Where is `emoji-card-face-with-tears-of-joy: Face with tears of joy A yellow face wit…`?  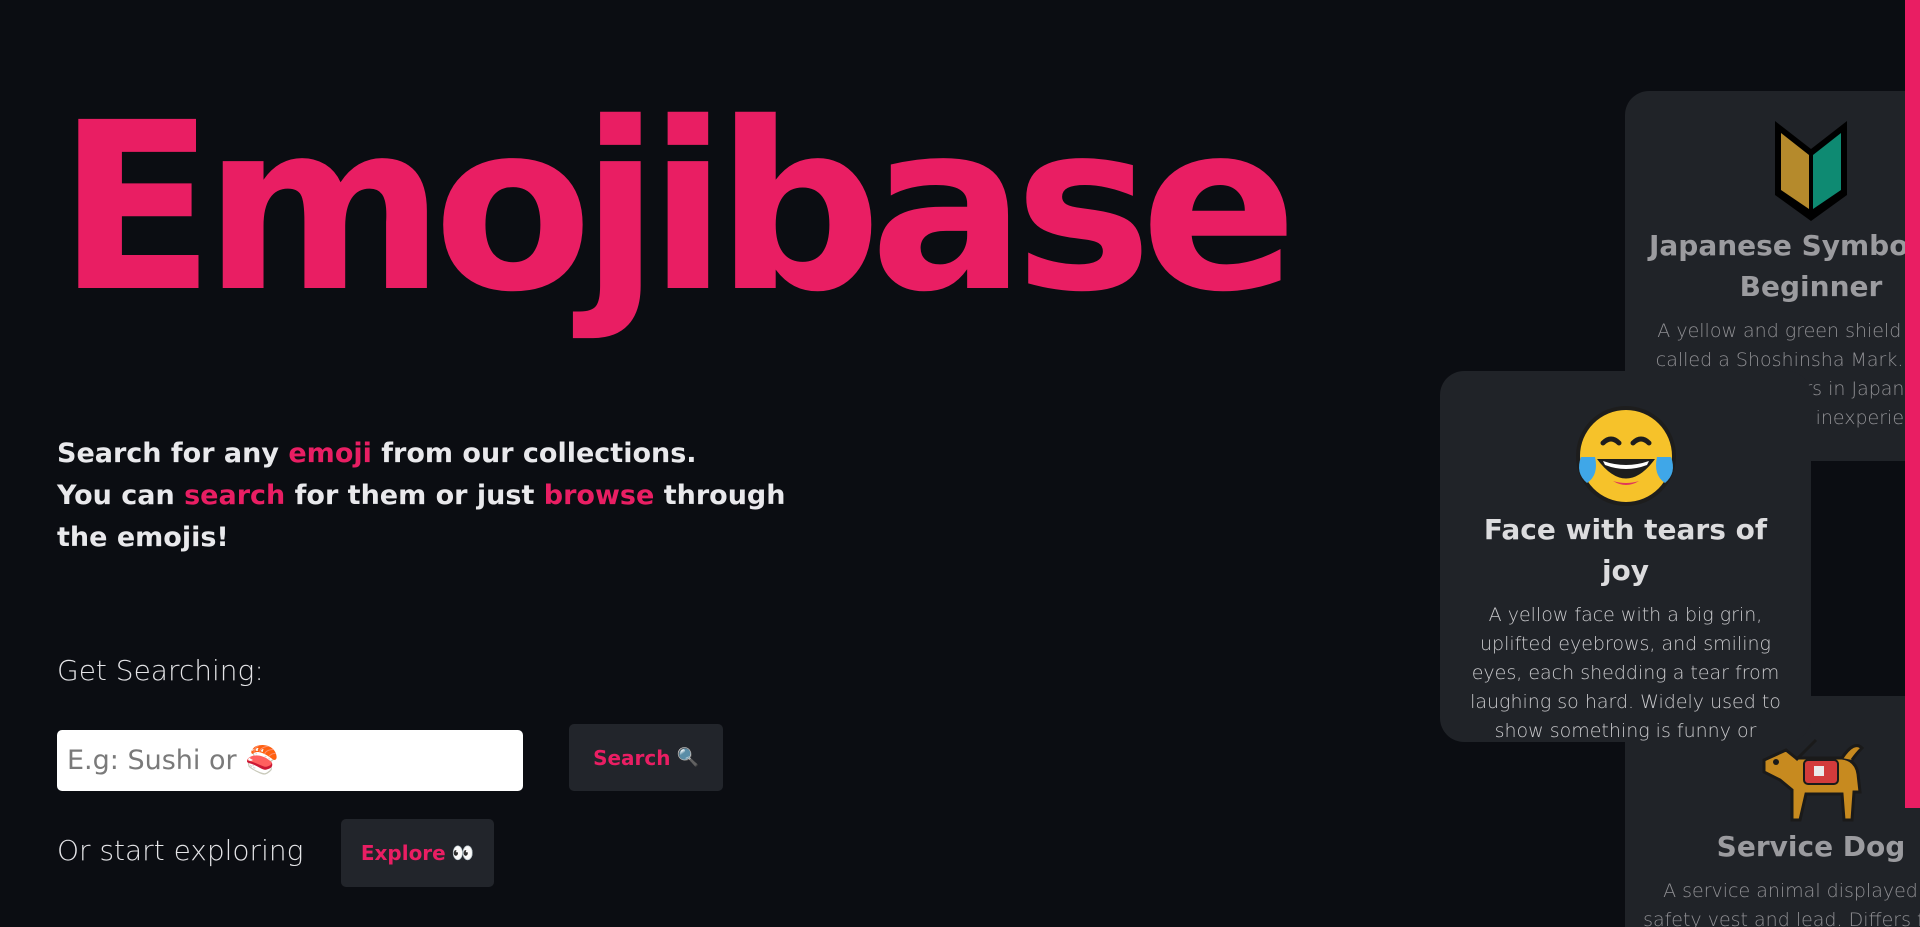 emoji-card-face-with-tears-of-joy: Face with tears of joy A yellow face wit… is located at coordinates (1625, 556).